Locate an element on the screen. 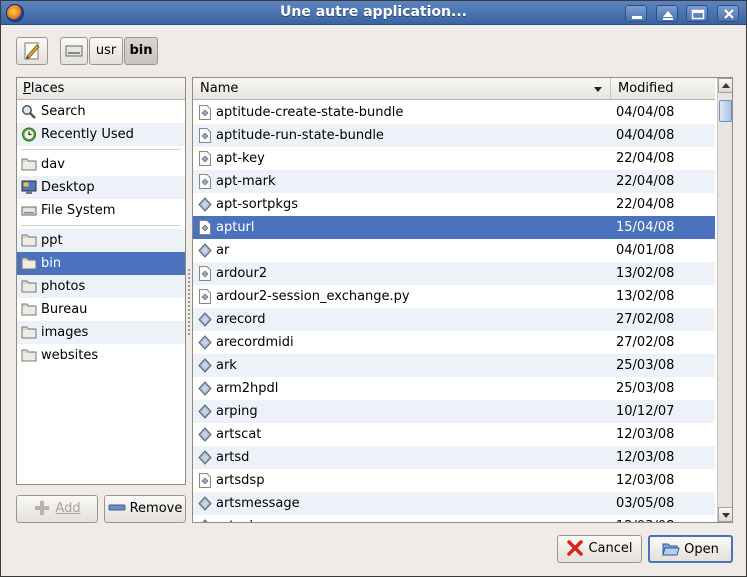 This screenshot has height=577, width=747. file-name: apt-sortpkgs is located at coordinates (257, 204).